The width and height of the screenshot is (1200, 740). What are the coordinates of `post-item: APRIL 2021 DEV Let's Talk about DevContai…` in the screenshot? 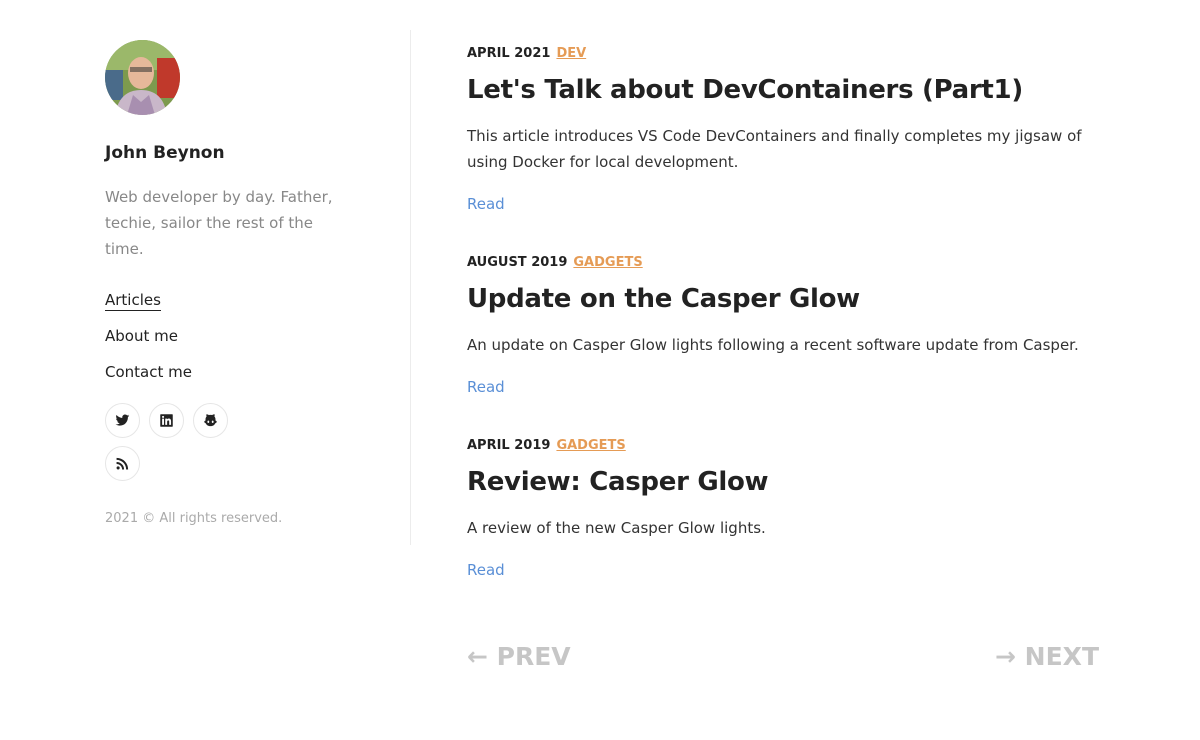 It's located at (783, 128).